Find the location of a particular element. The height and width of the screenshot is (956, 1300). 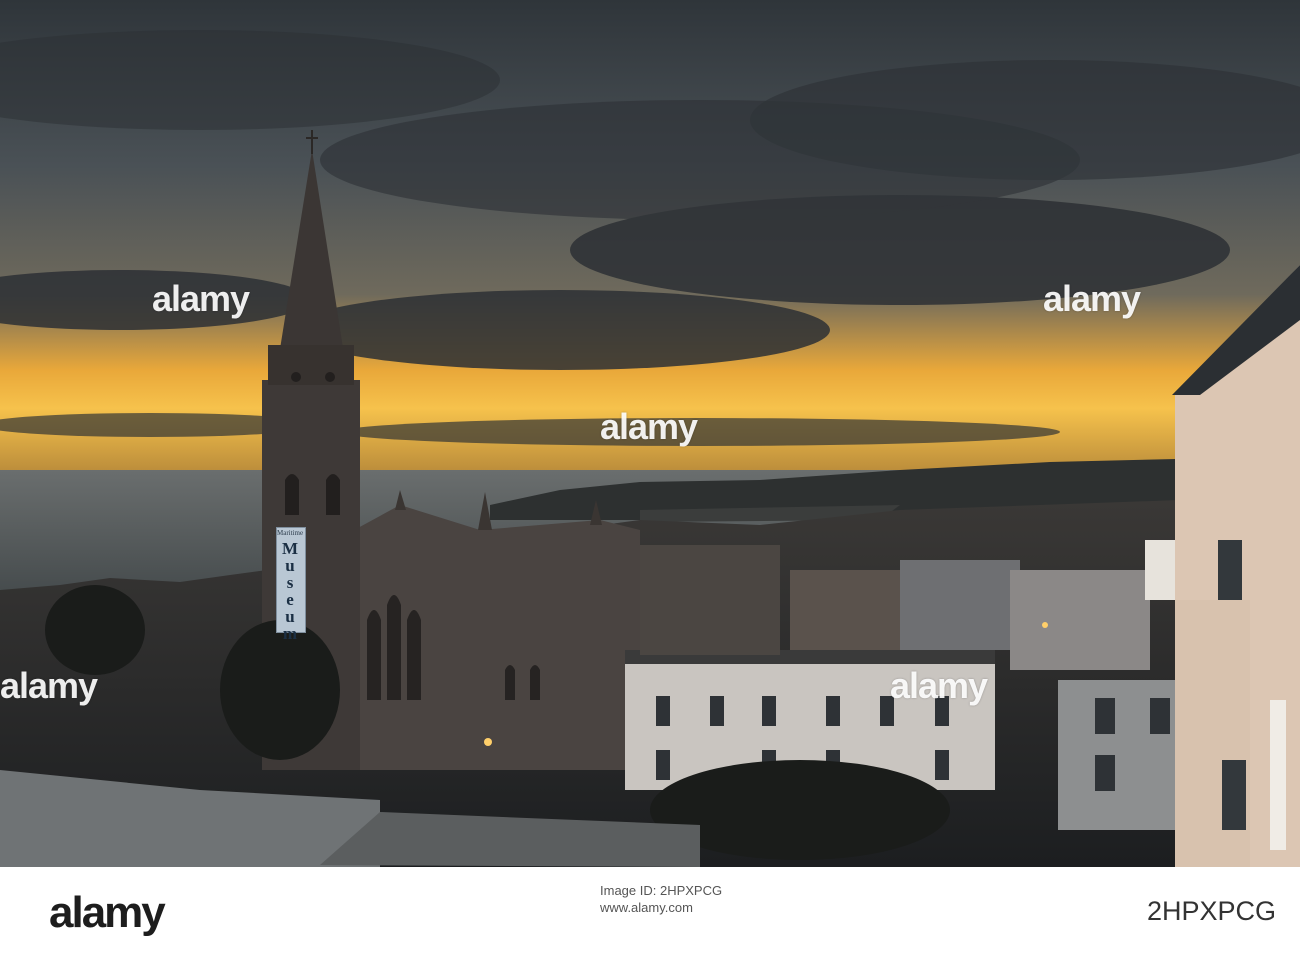

banner-letter: M is located at coordinates (290, 548).